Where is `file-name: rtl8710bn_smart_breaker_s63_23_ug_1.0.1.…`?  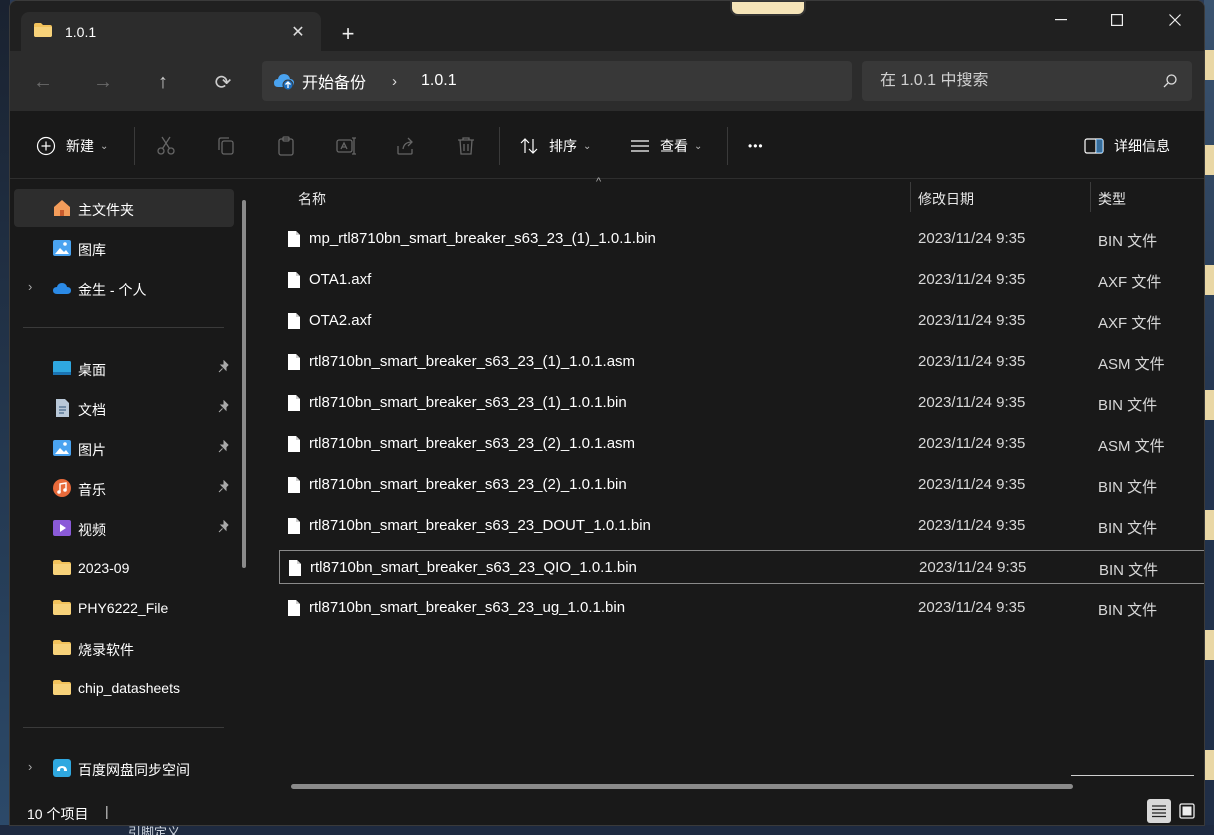 file-name: rtl8710bn_smart_breaker_s63_23_ug_1.0.1.… is located at coordinates (467, 607).